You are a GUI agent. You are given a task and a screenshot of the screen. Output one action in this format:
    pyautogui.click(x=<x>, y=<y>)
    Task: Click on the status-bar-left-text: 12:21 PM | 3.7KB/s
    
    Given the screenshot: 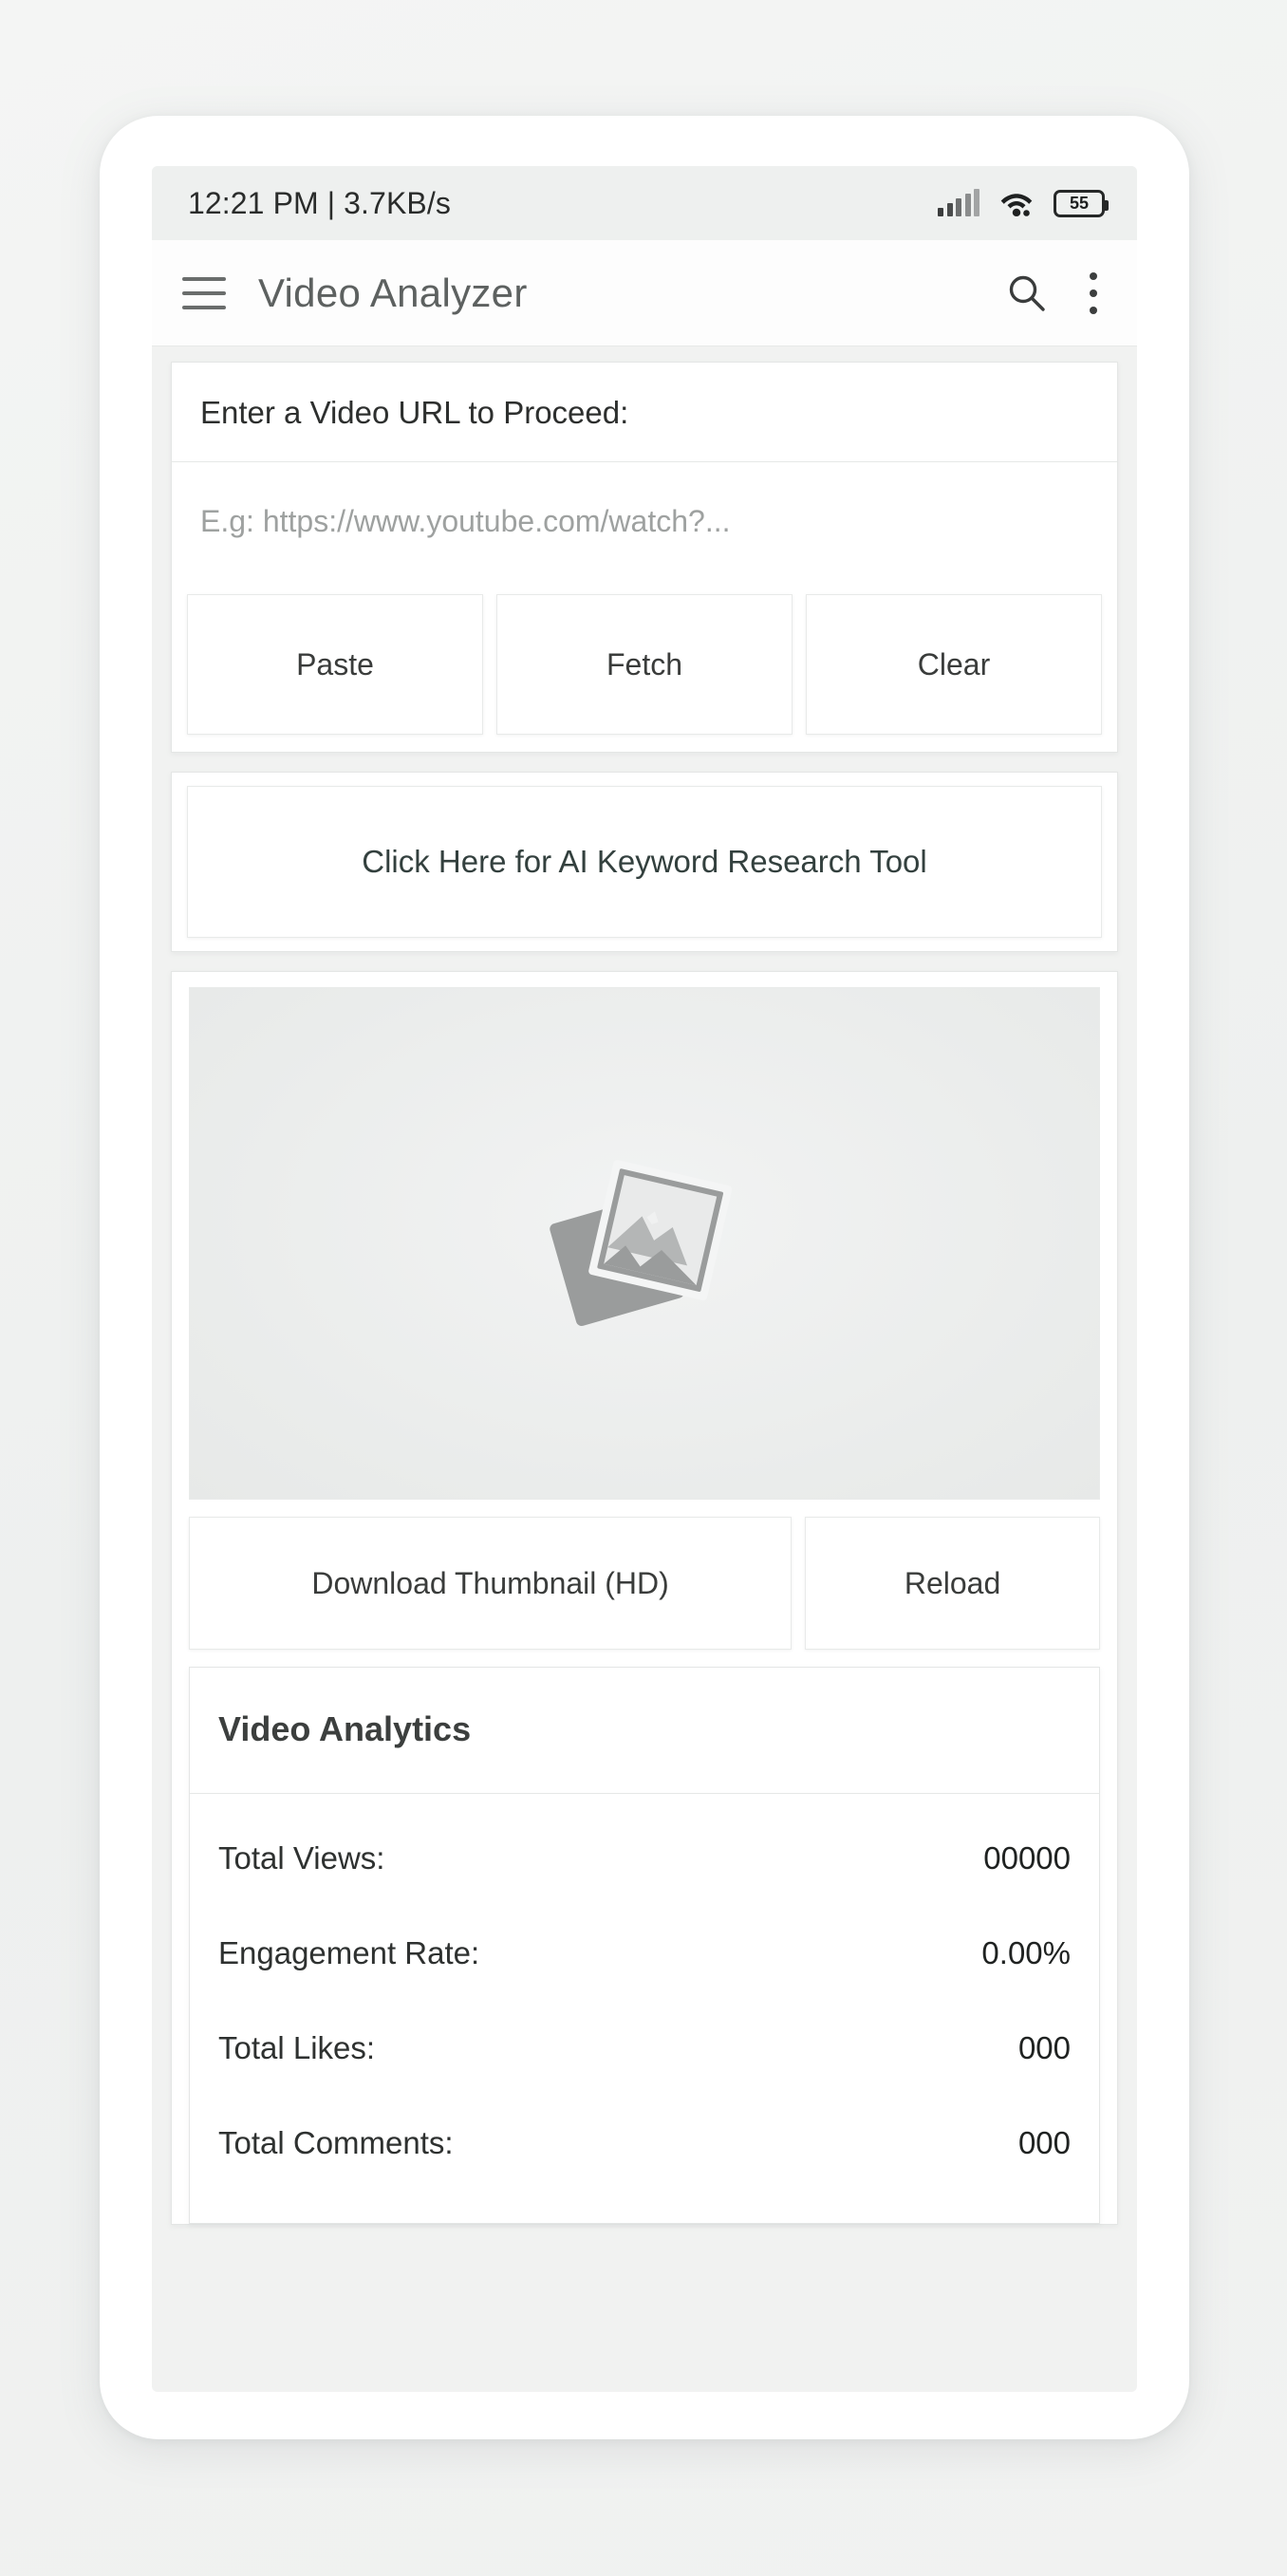 What is the action you would take?
    pyautogui.click(x=320, y=203)
    